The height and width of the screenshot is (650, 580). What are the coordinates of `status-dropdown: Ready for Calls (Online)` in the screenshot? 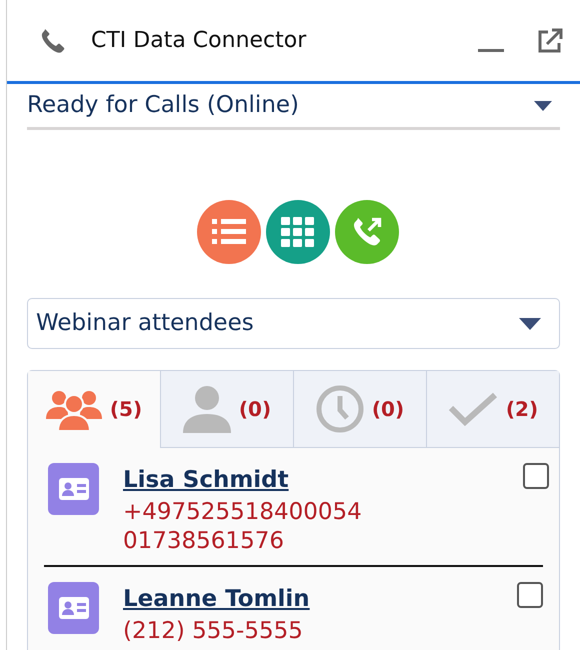 It's located at (293, 107).